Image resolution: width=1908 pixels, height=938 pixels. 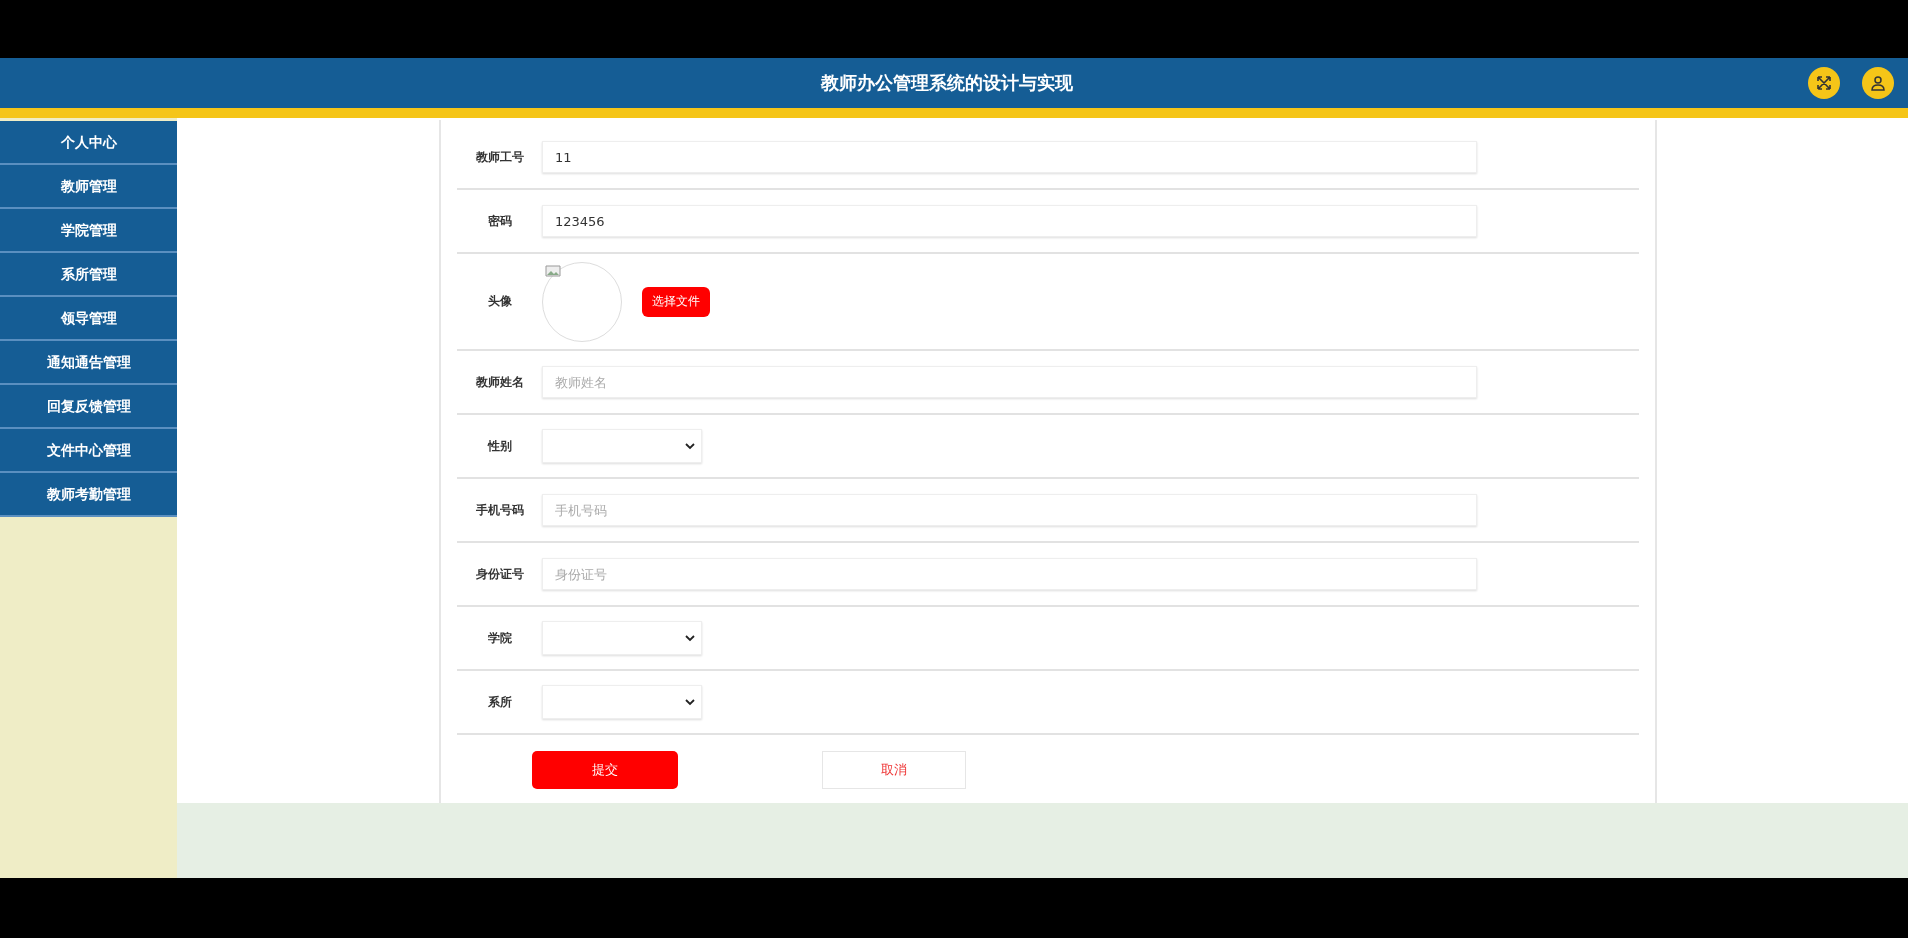 I want to click on broken-image-icon, so click(x=553, y=270).